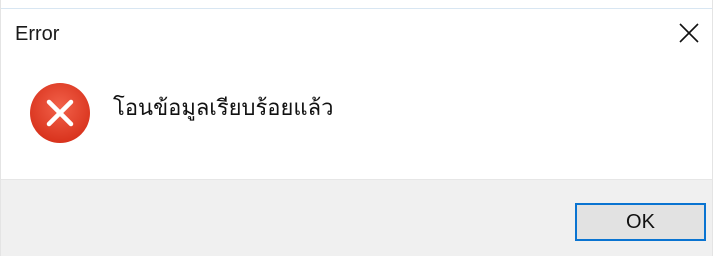  I want to click on close-button, so click(689, 33).